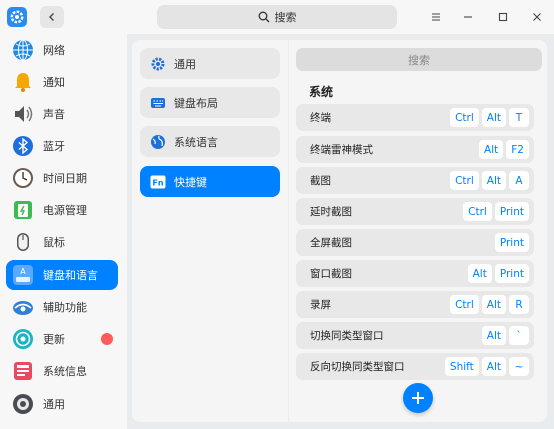  I want to click on shortcut-label: 截图, so click(320, 181).